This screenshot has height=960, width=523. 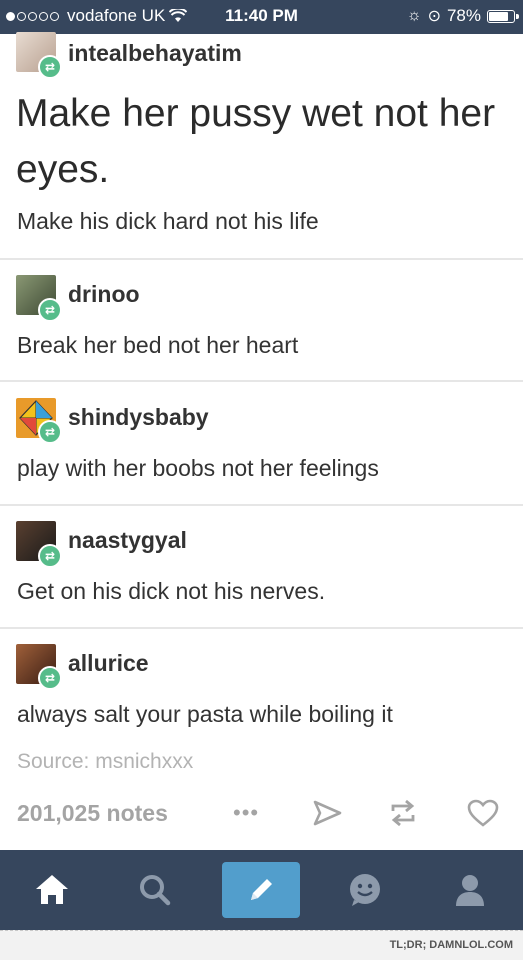 I want to click on bottom-tab-bar, so click(x=261, y=890).